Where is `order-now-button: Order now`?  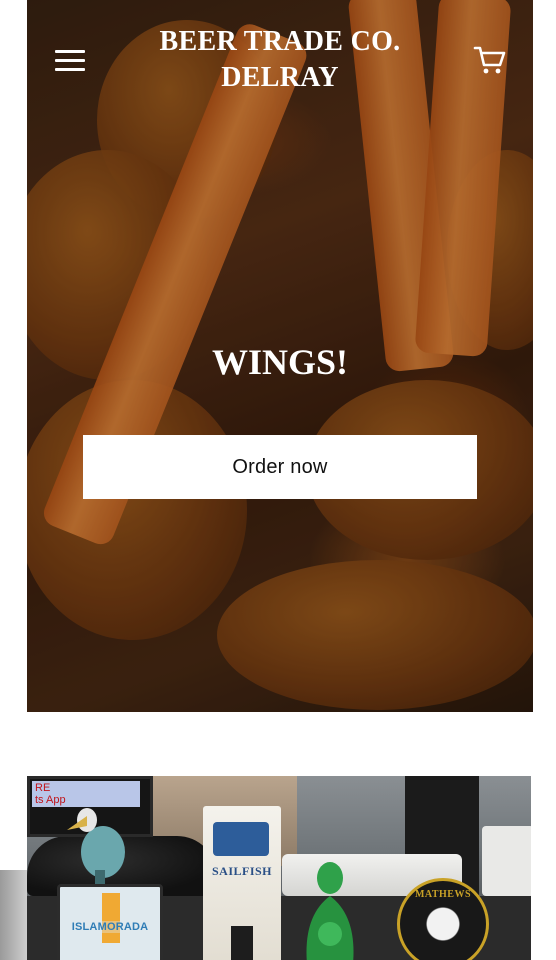 order-now-button: Order now is located at coordinates (280, 467).